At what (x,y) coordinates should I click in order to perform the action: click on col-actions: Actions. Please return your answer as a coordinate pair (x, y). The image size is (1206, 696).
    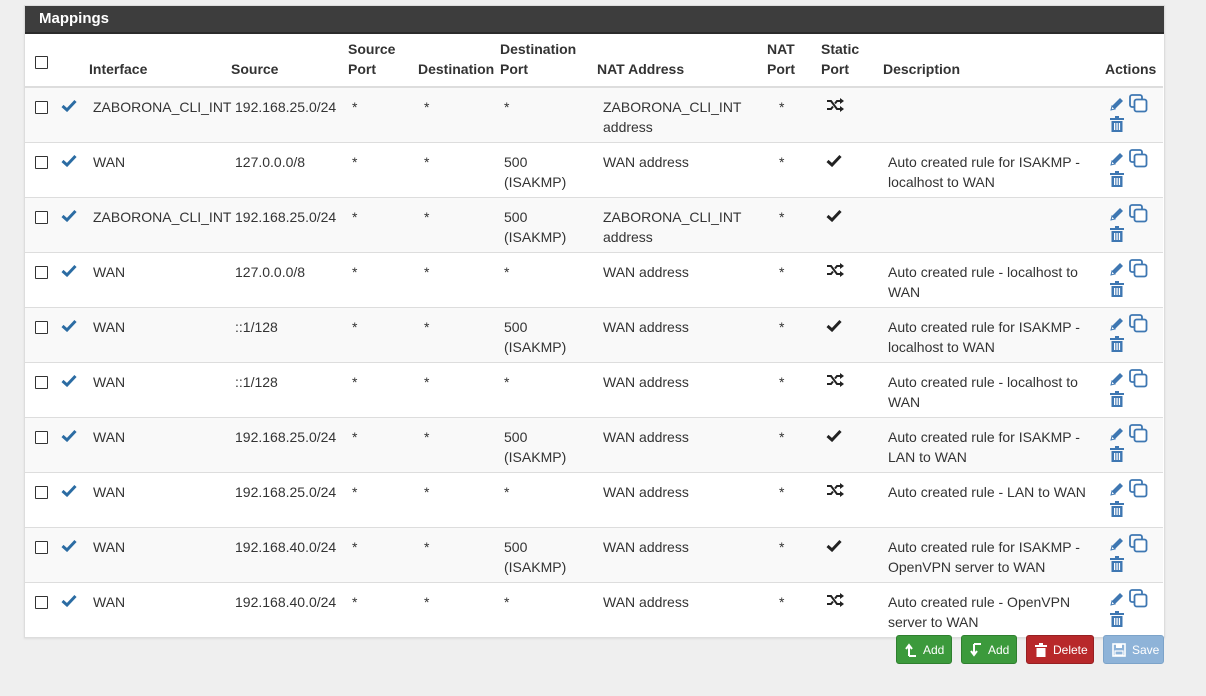
    Looking at the image, I should click on (1134, 61).